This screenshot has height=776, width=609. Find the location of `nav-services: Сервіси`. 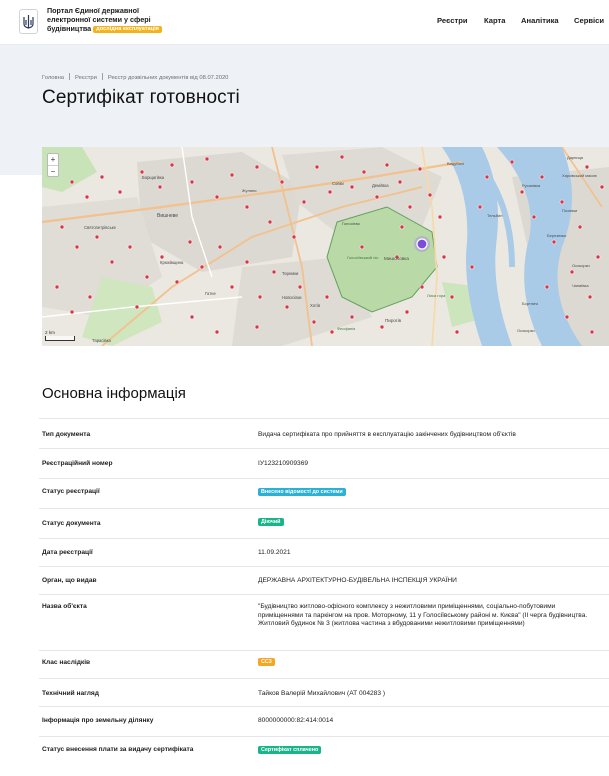

nav-services: Сервіси is located at coordinates (589, 20).